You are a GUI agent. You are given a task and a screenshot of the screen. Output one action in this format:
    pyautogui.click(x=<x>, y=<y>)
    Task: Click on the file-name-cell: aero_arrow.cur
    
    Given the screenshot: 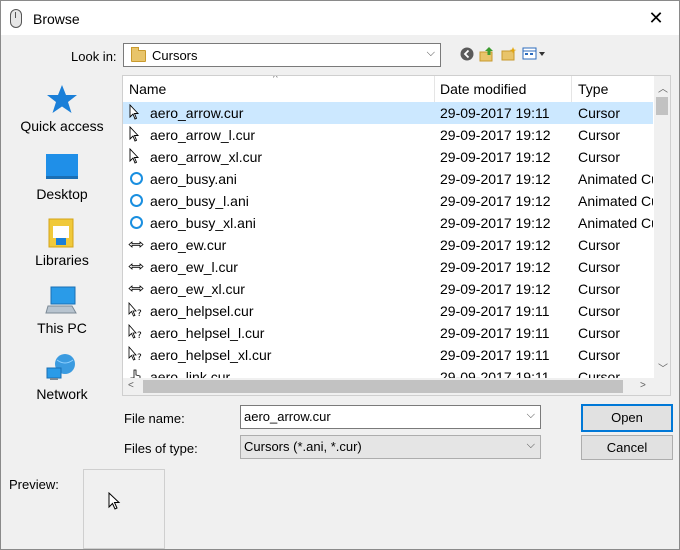 What is the action you would take?
    pyautogui.click(x=197, y=113)
    